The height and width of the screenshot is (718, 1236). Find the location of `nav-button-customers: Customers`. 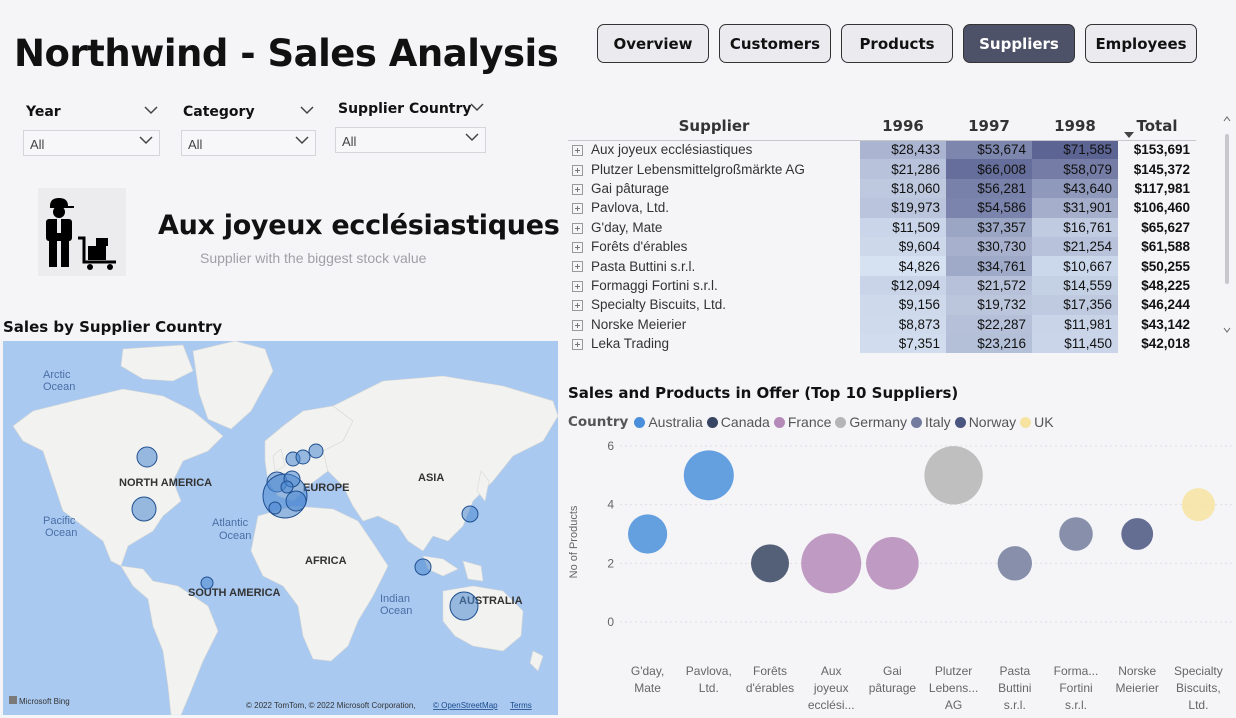

nav-button-customers: Customers is located at coordinates (775, 43).